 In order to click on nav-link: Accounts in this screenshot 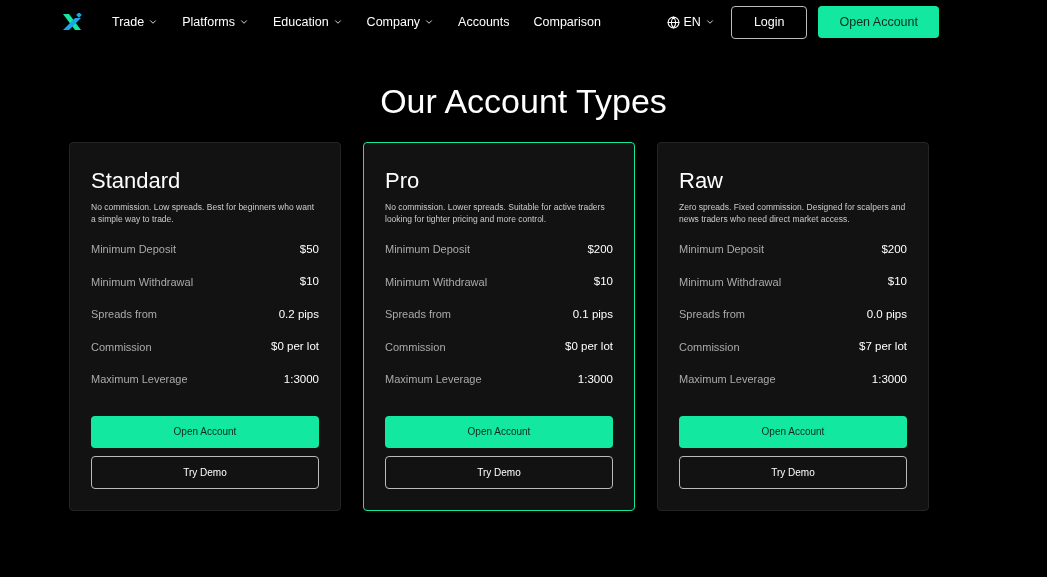, I will do `click(484, 22)`.